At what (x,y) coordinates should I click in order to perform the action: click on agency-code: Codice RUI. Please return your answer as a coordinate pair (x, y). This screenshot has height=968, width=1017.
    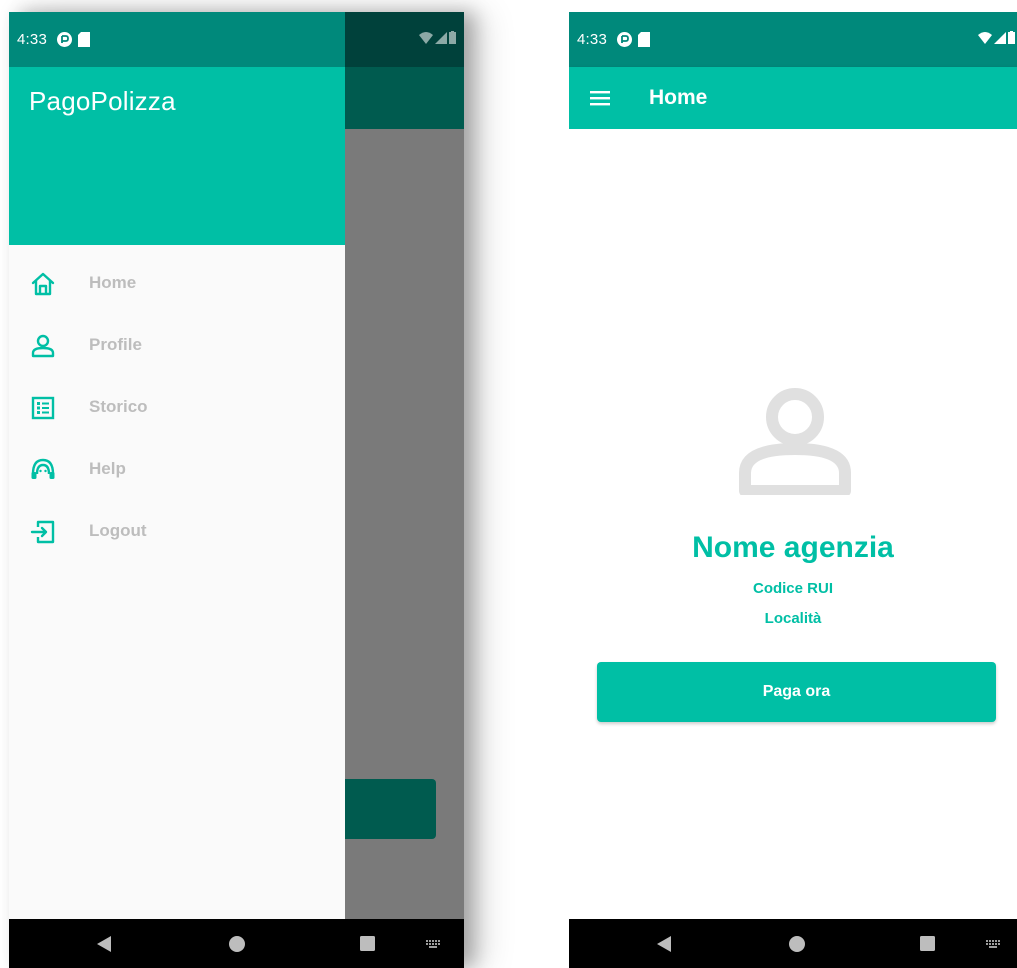
    Looking at the image, I should click on (792, 588).